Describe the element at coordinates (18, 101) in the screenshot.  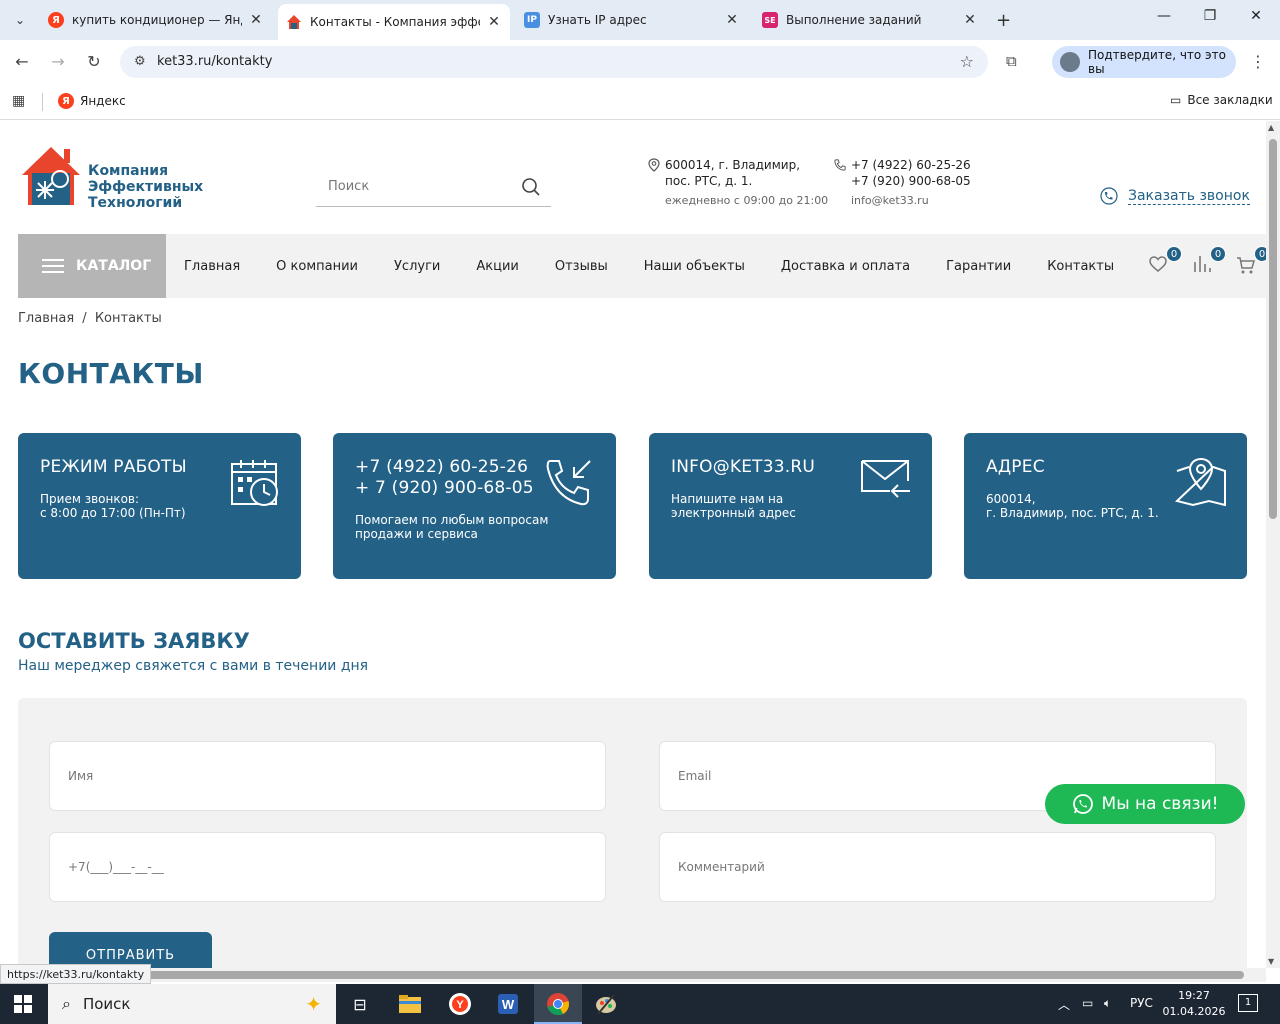
I see `apps-grid-icon: ▦` at that location.